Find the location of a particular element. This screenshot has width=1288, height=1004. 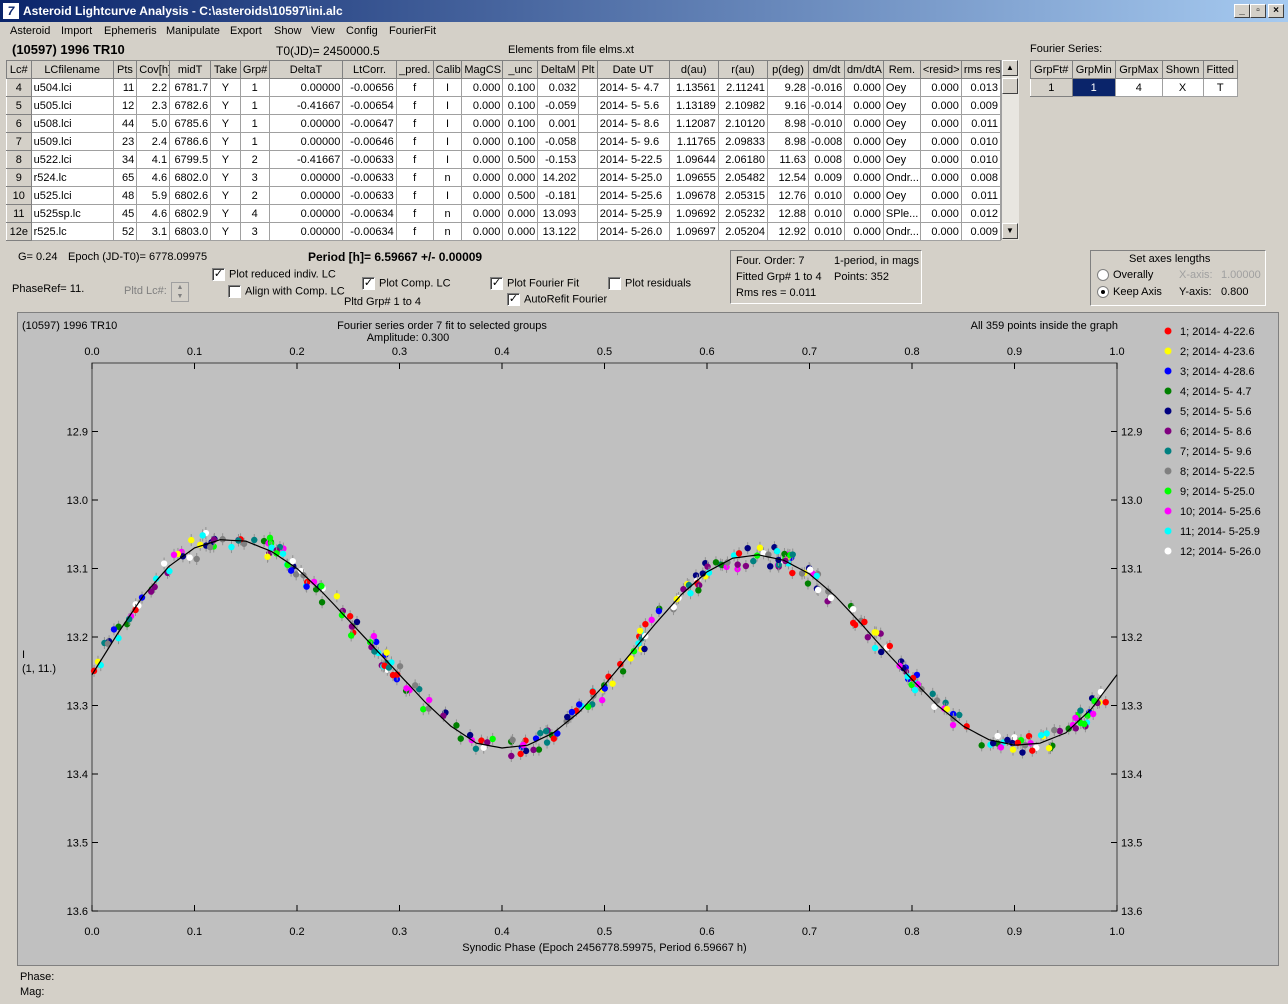

table-cell: n is located at coordinates (447, 177).